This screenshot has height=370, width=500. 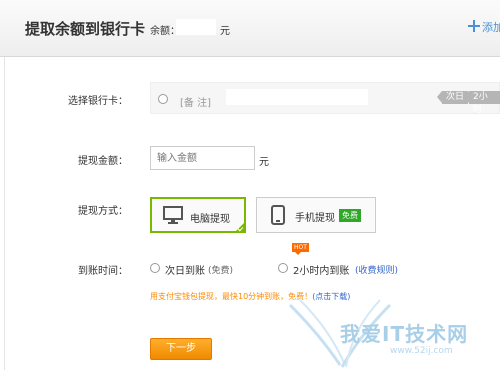 I want to click on bank-select-label: 选择银行卡：, so click(x=98, y=101).